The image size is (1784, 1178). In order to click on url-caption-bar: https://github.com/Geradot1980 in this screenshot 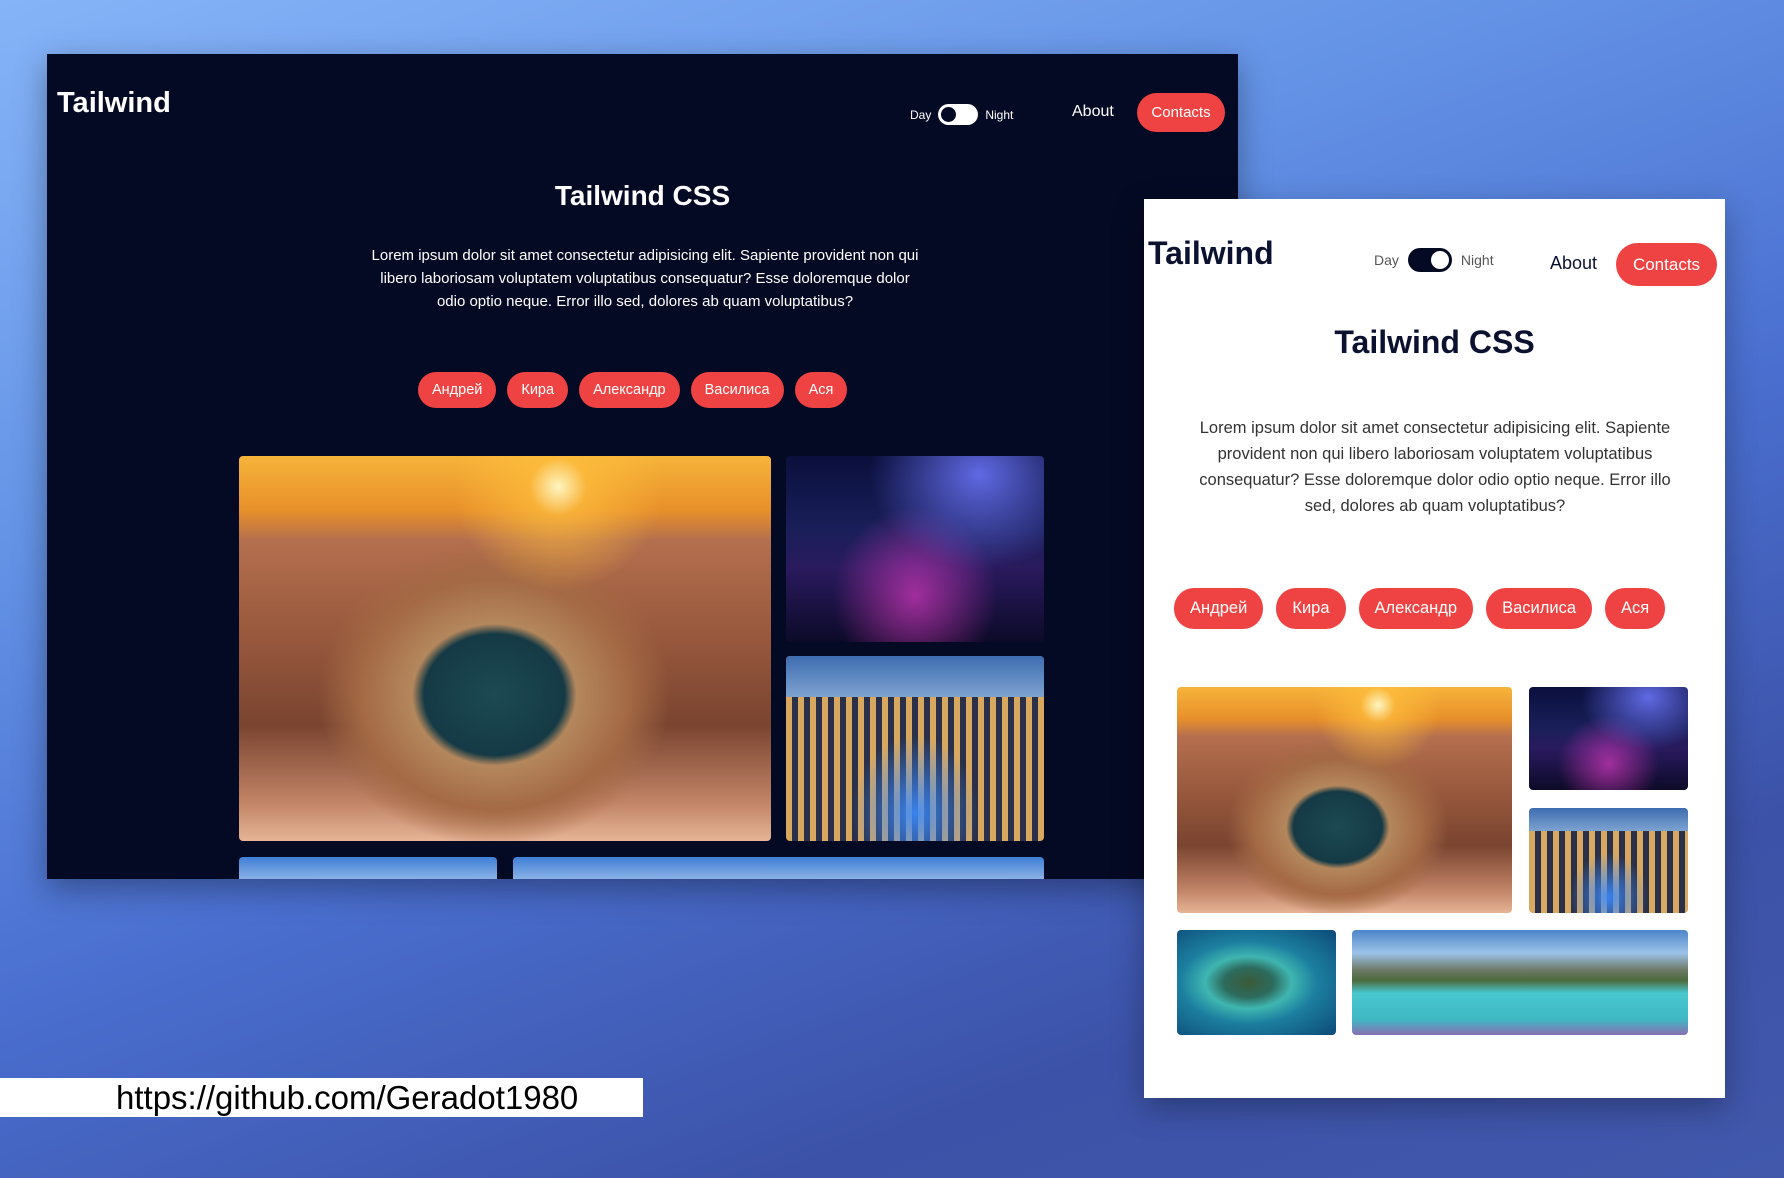, I will do `click(321, 1097)`.